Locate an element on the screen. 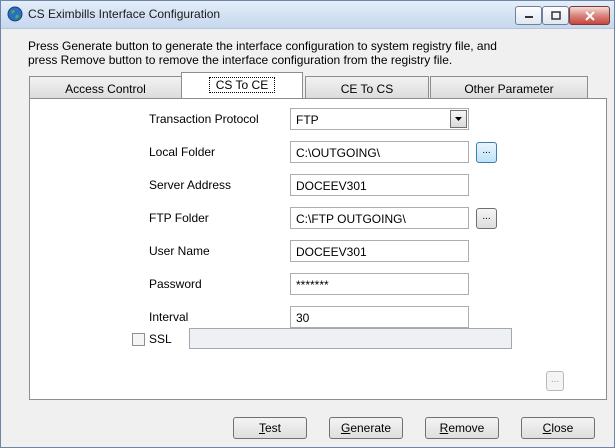 The width and height of the screenshot is (615, 448). local-folder-label: Local Folder is located at coordinates (182, 152).